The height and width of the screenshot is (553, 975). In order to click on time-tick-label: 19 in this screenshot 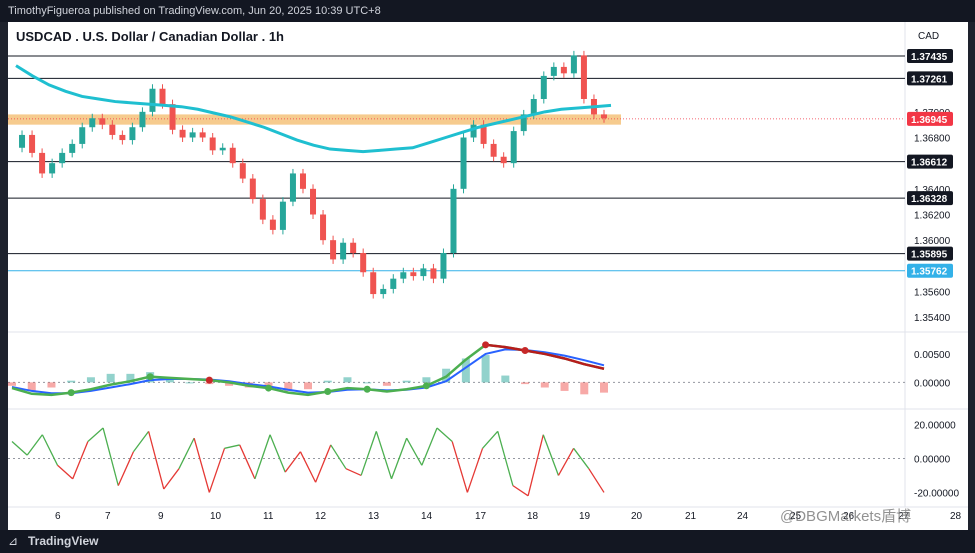, I will do `click(585, 516)`.